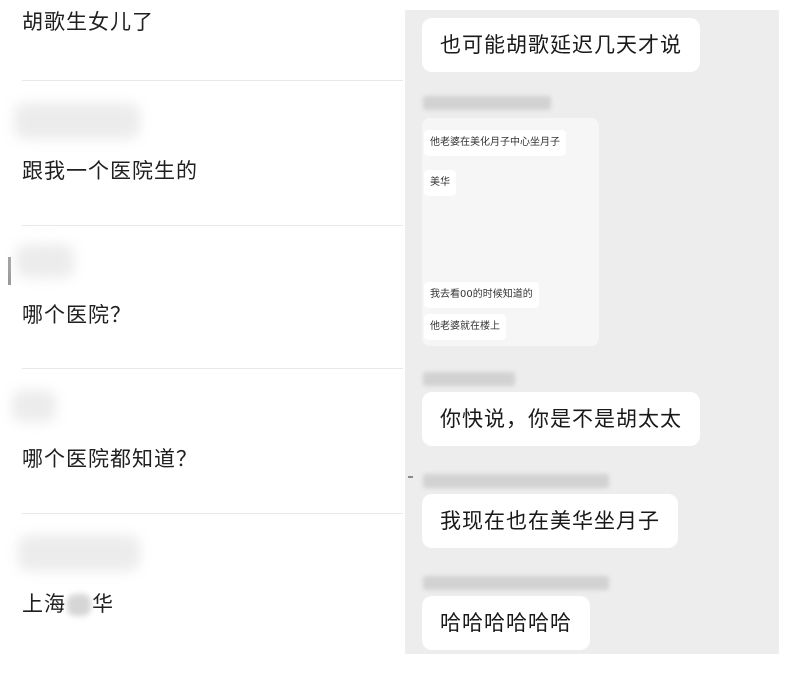 The image size is (800, 673). I want to click on comment-text-4: 哪个医院都知道？, so click(110, 459).